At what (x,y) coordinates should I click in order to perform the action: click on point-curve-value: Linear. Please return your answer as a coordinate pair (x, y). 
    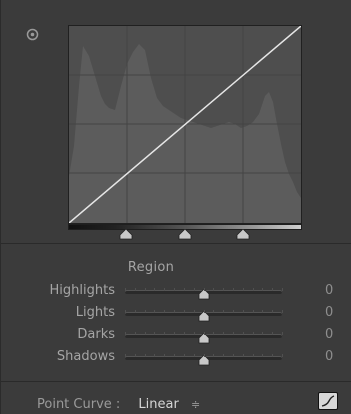
    Looking at the image, I should click on (158, 404).